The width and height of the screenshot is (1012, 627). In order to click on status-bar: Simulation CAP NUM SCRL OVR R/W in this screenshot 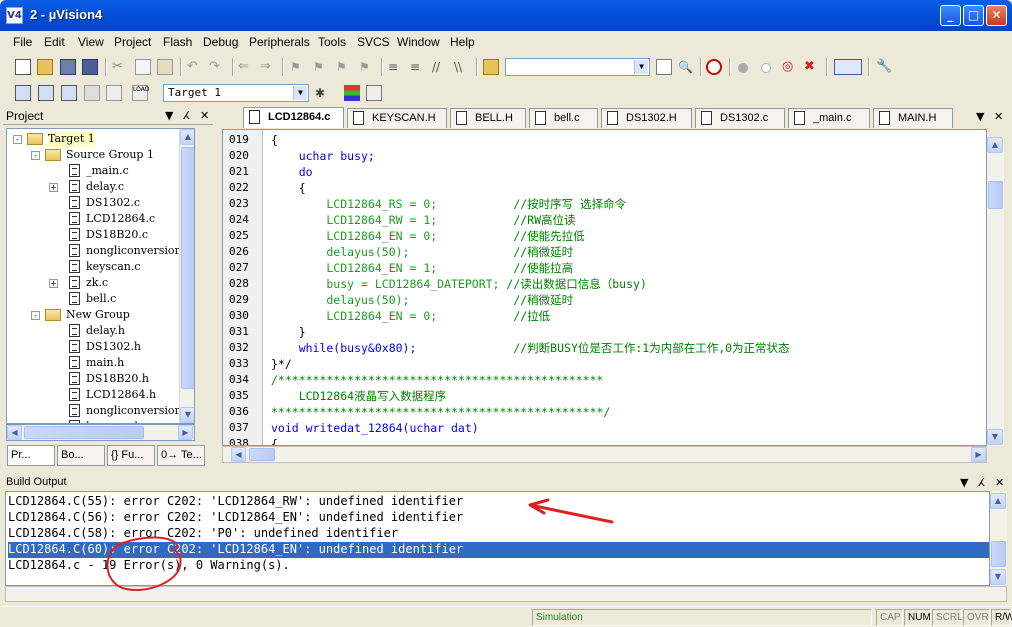, I will do `click(506, 616)`.